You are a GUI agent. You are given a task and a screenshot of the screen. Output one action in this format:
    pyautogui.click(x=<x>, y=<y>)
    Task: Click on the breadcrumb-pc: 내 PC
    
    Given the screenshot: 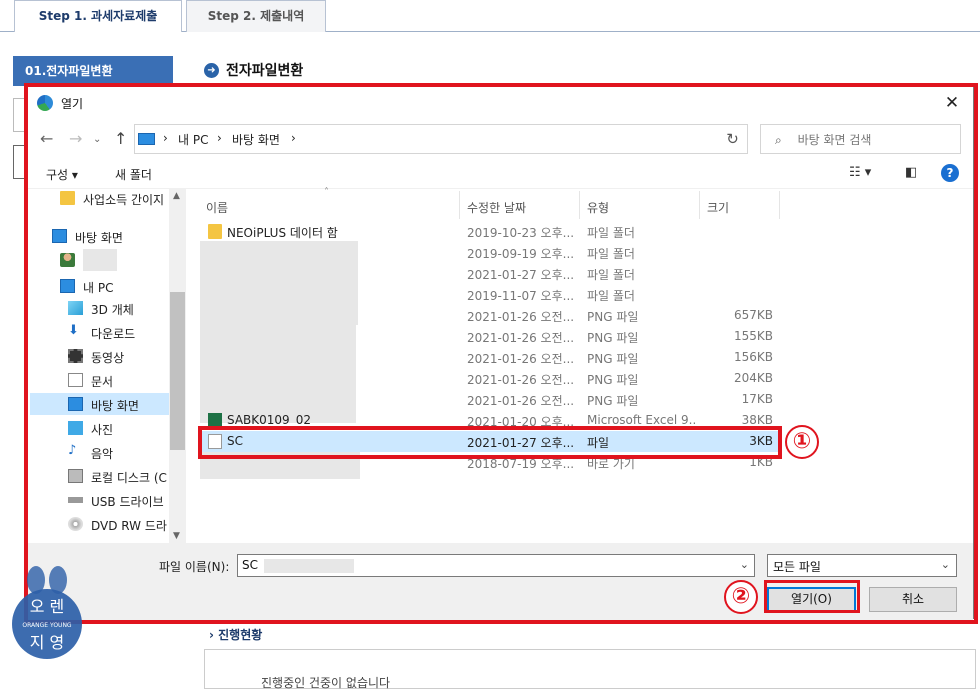 What is the action you would take?
    pyautogui.click(x=193, y=139)
    